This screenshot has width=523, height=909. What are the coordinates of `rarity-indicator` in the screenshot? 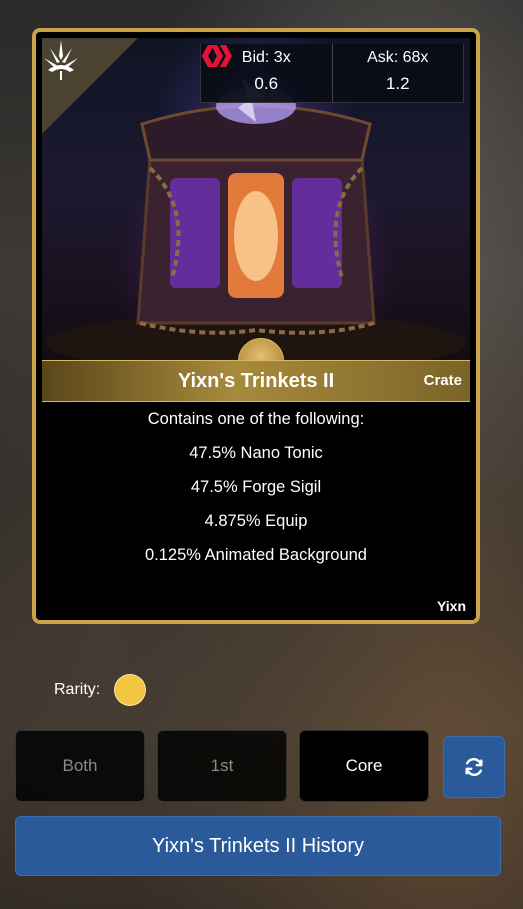 It's located at (130, 690).